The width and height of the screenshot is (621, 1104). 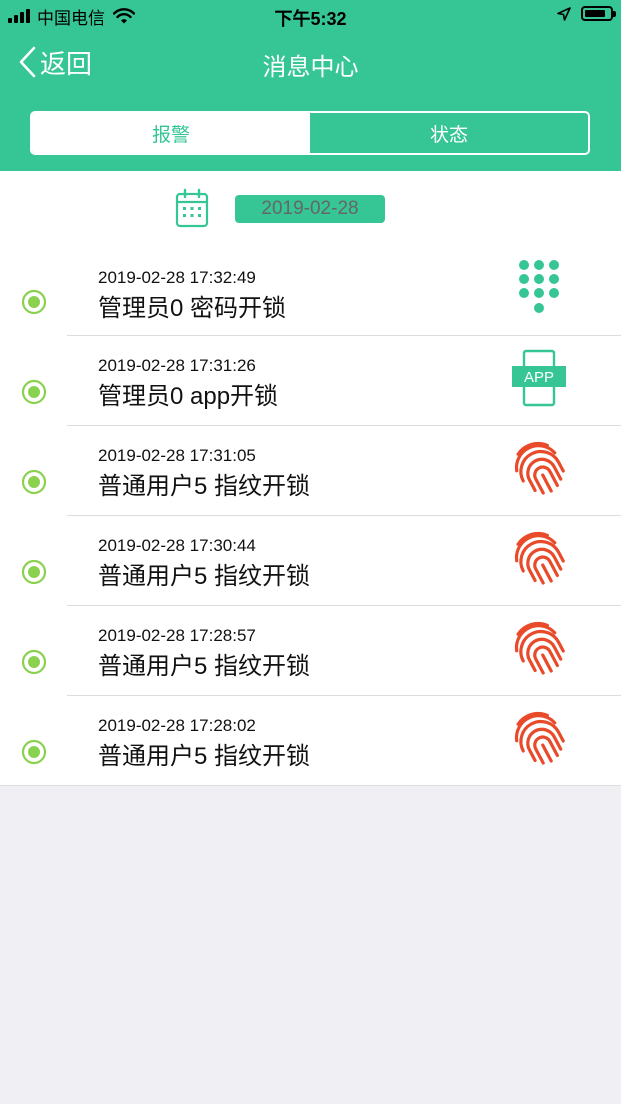 What do you see at coordinates (177, 545) in the screenshot?
I see `record-time: 2019-02-28 17:30:44` at bounding box center [177, 545].